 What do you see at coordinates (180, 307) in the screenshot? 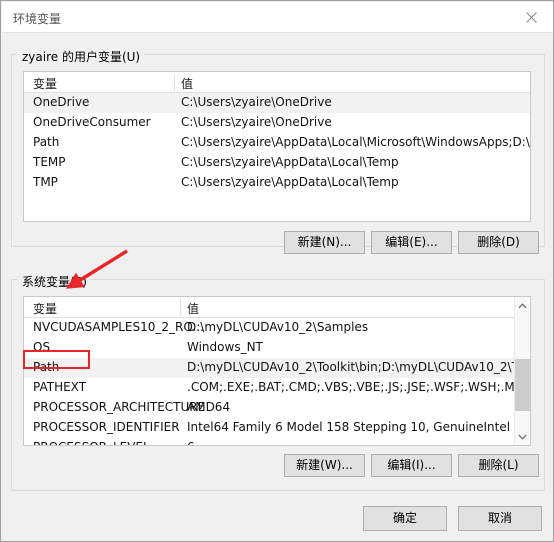
I see `system-col-divider` at bounding box center [180, 307].